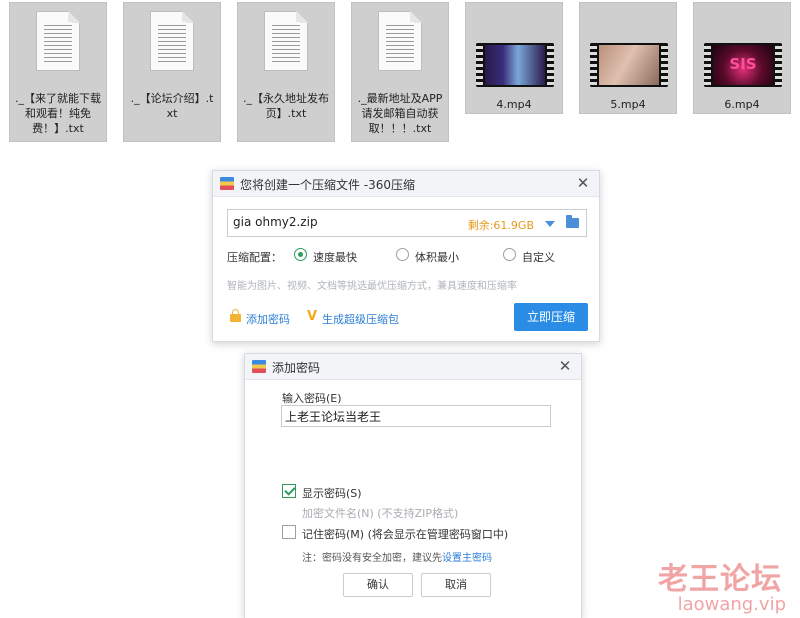 This screenshot has height=618, width=800. I want to click on dialog-titlebar: 添加密码 ✕, so click(413, 367).